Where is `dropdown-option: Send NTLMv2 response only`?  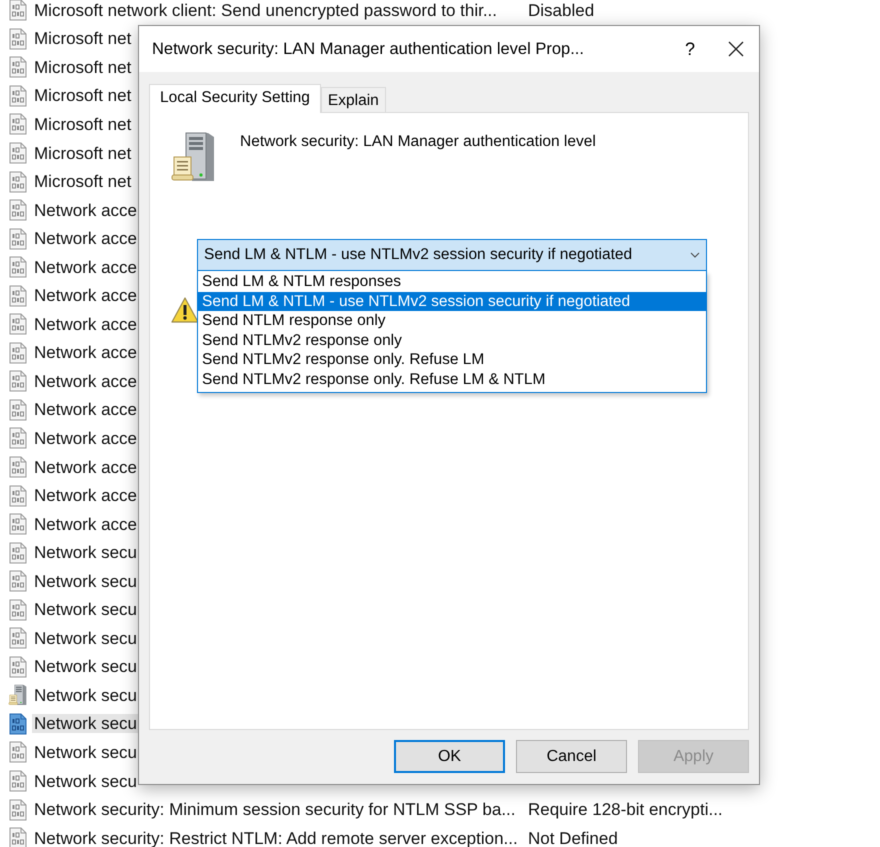
dropdown-option: Send NTLMv2 response only is located at coordinates (452, 340).